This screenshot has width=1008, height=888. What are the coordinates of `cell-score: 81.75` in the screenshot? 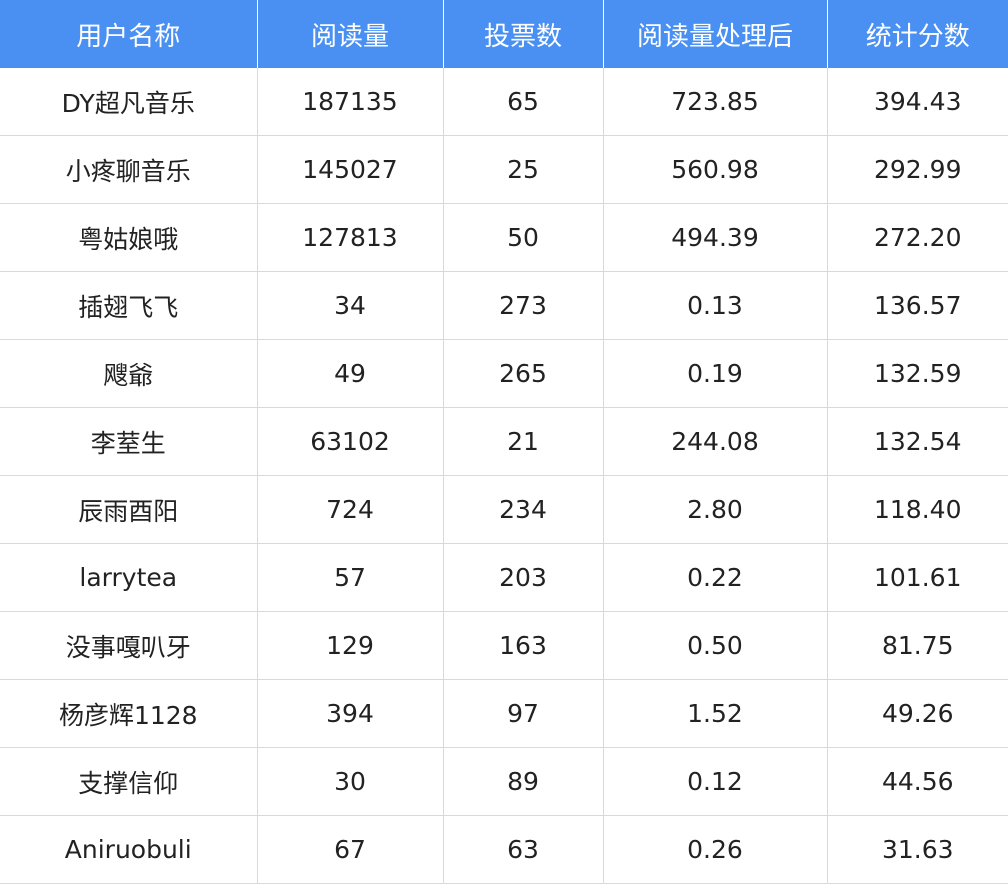 It's located at (917, 645).